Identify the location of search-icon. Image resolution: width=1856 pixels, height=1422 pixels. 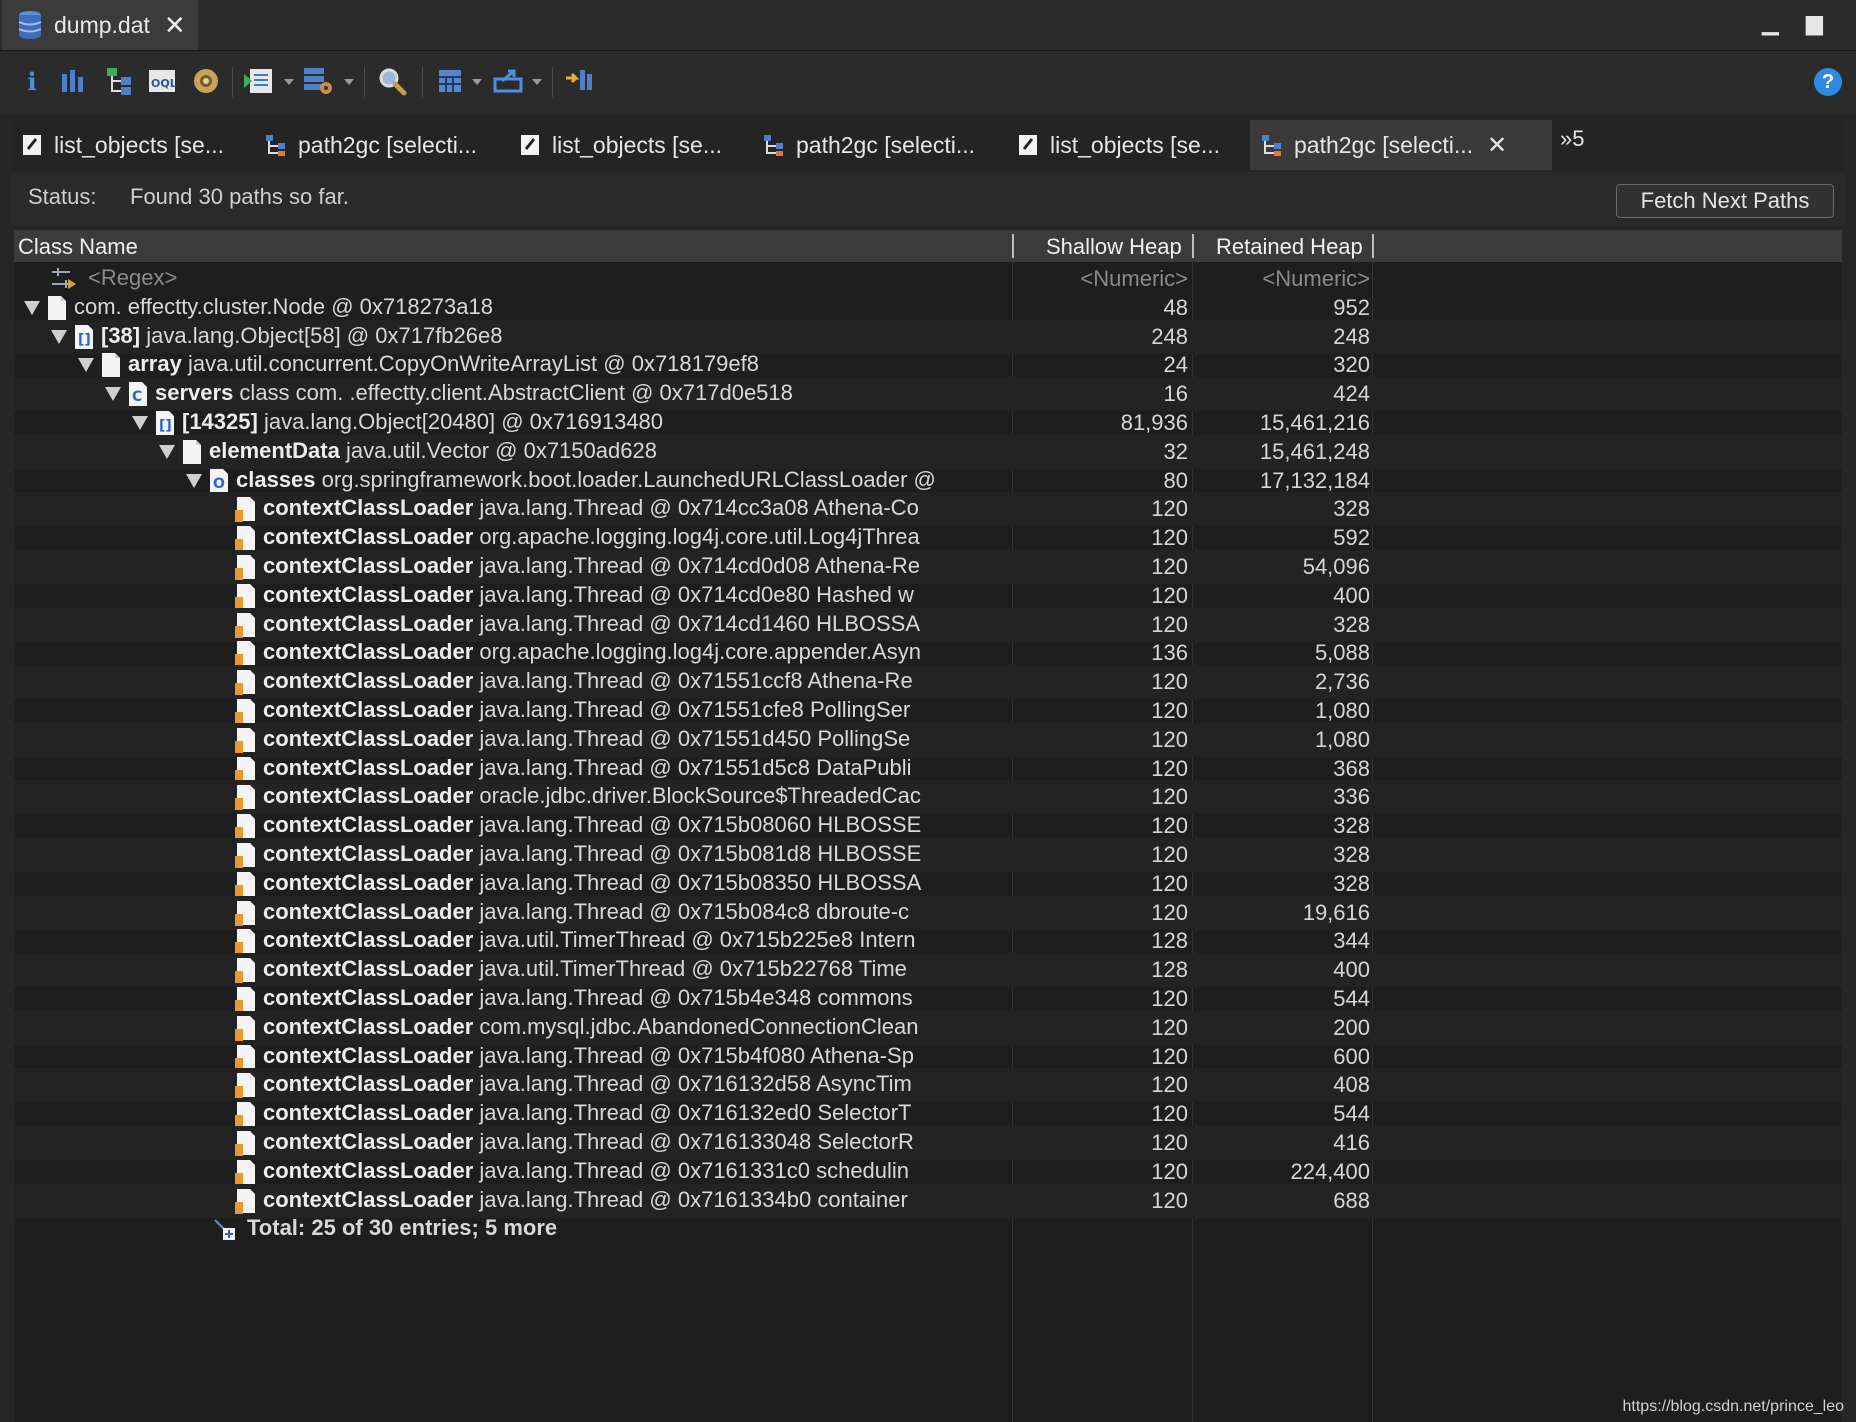
(392, 81).